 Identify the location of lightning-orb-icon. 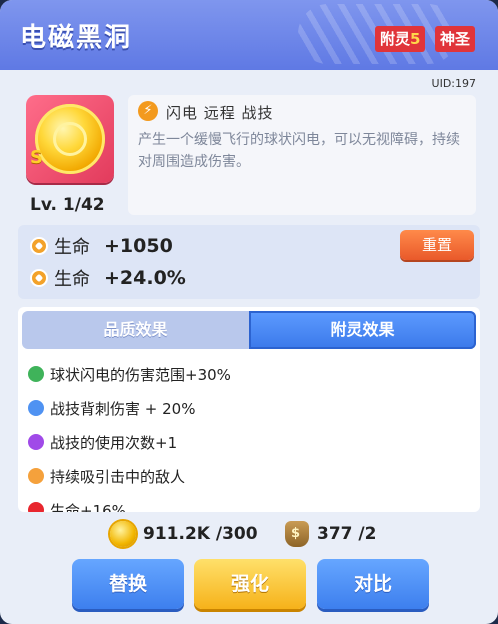
(70, 139).